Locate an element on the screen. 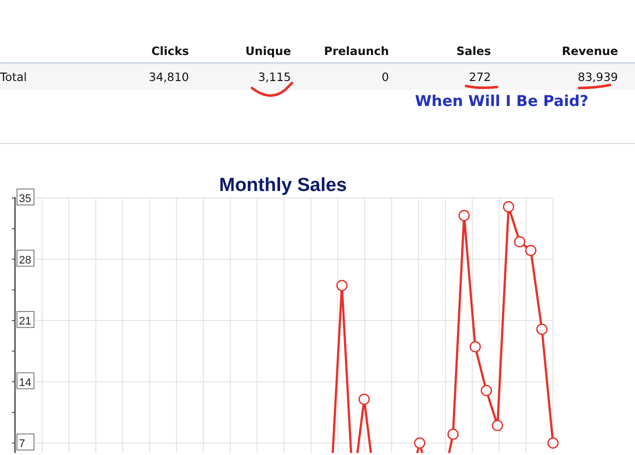 This screenshot has width=635, height=455. column-header: Revenue is located at coordinates (589, 51).